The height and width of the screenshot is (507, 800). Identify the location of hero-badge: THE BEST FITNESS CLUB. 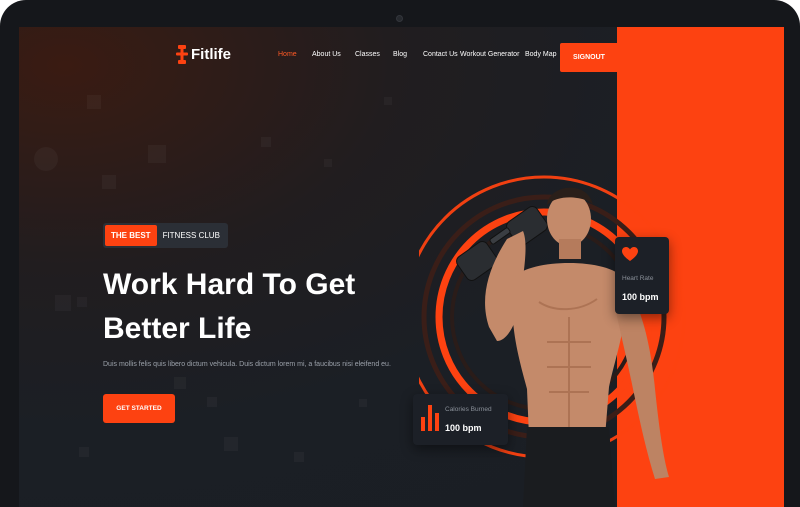
(165, 235).